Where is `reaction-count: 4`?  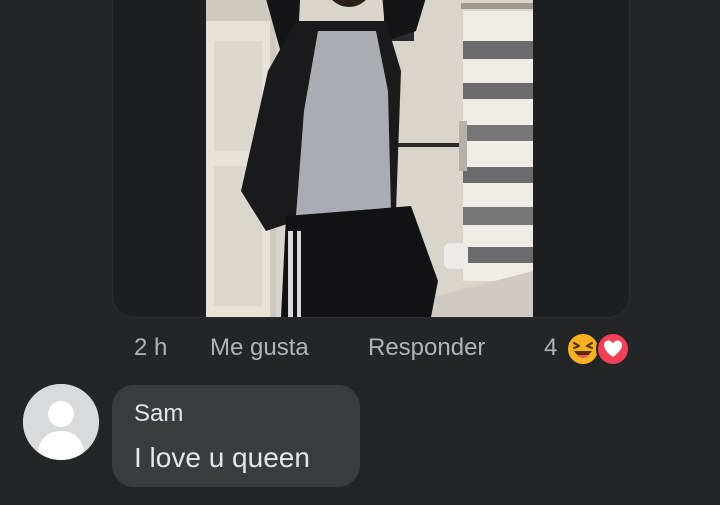
reaction-count: 4 is located at coordinates (550, 348).